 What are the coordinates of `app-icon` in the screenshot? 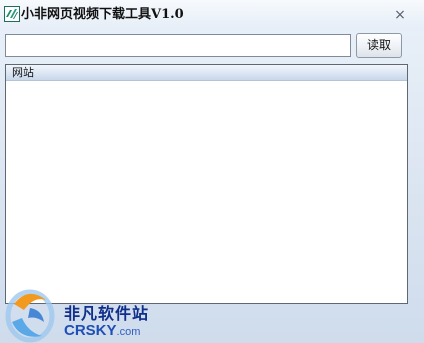 It's located at (12, 14).